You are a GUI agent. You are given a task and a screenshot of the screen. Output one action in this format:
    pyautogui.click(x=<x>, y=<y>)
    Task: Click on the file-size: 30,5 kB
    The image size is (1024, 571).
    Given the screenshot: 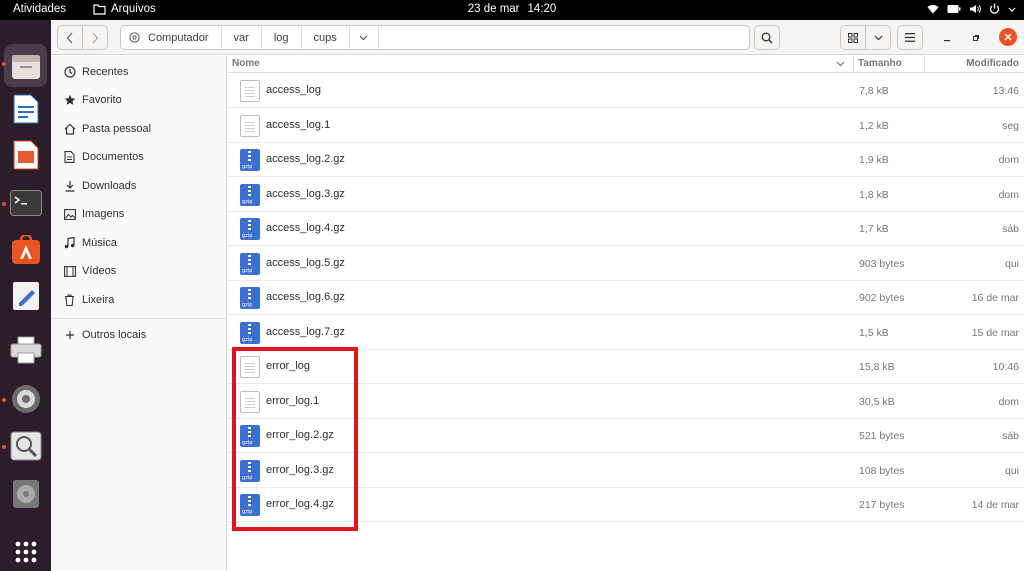 What is the action you would take?
    pyautogui.click(x=877, y=401)
    